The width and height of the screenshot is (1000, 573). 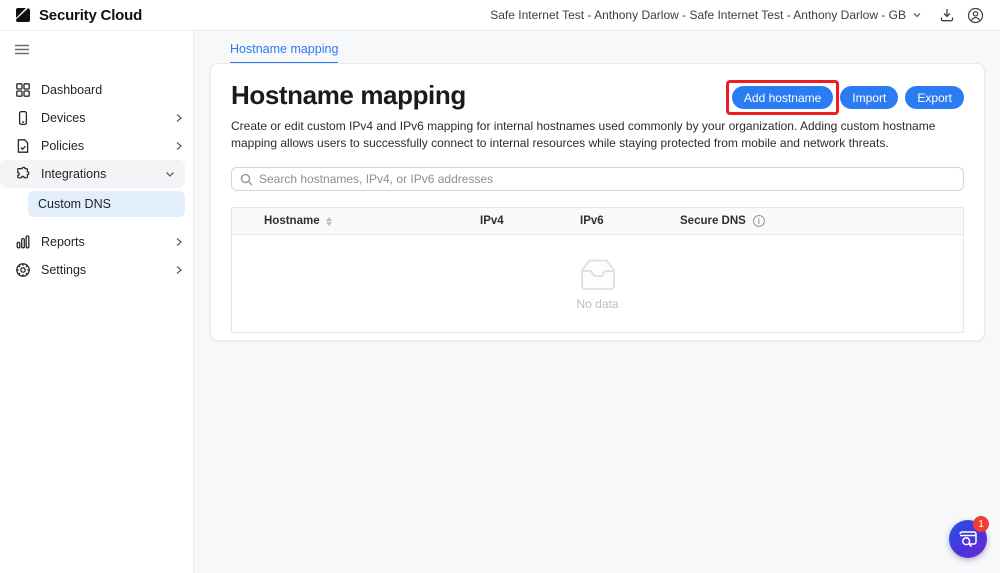 I want to click on chat-search-doc-icon, so click(x=968, y=539).